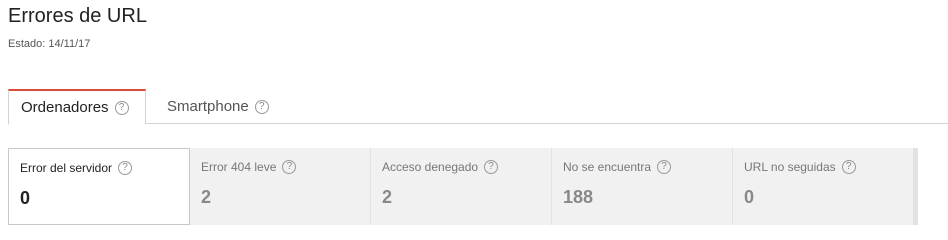 Image resolution: width=948 pixels, height=240 pixels. I want to click on card-soft-404: Error 404 leve ? 2, so click(280, 186).